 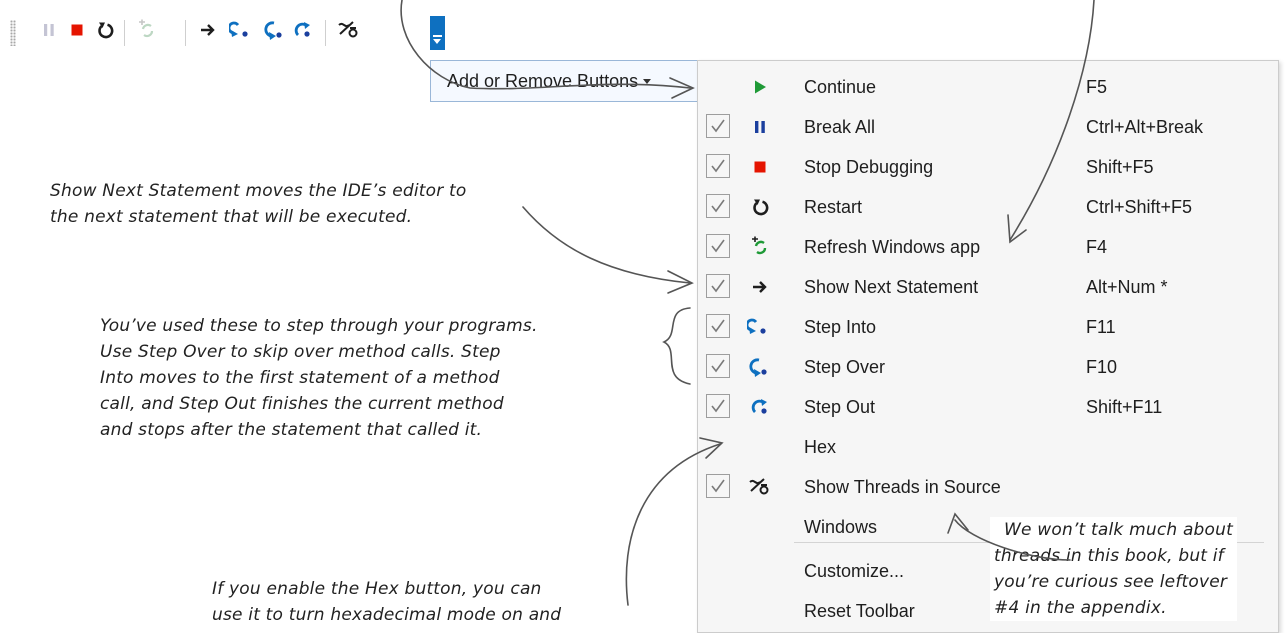 What do you see at coordinates (840, 407) in the screenshot?
I see `menu-item-label: Step Out` at bounding box center [840, 407].